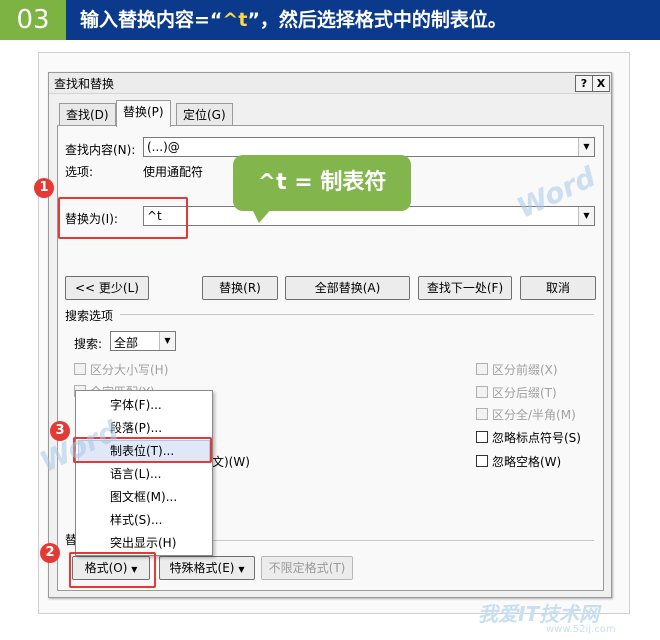 The image size is (660, 640). Describe the element at coordinates (88, 344) in the screenshot. I see `search-direction-label: 搜索:` at that location.